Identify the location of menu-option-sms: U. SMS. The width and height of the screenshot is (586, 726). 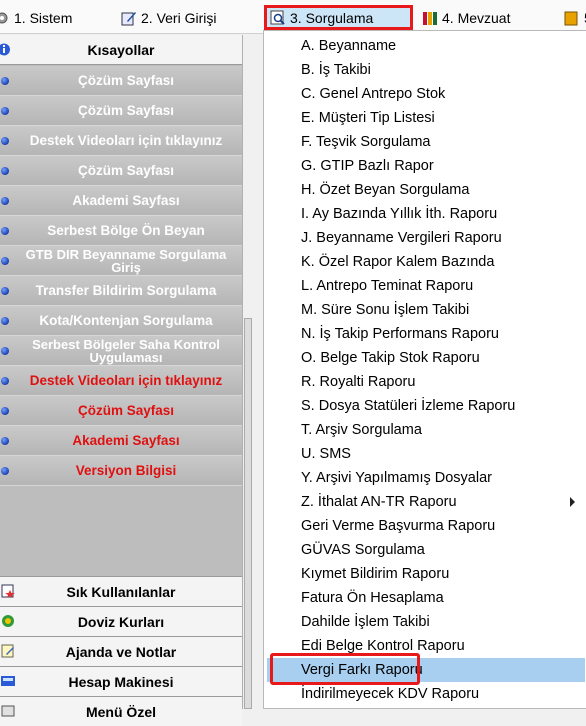
(426, 454).